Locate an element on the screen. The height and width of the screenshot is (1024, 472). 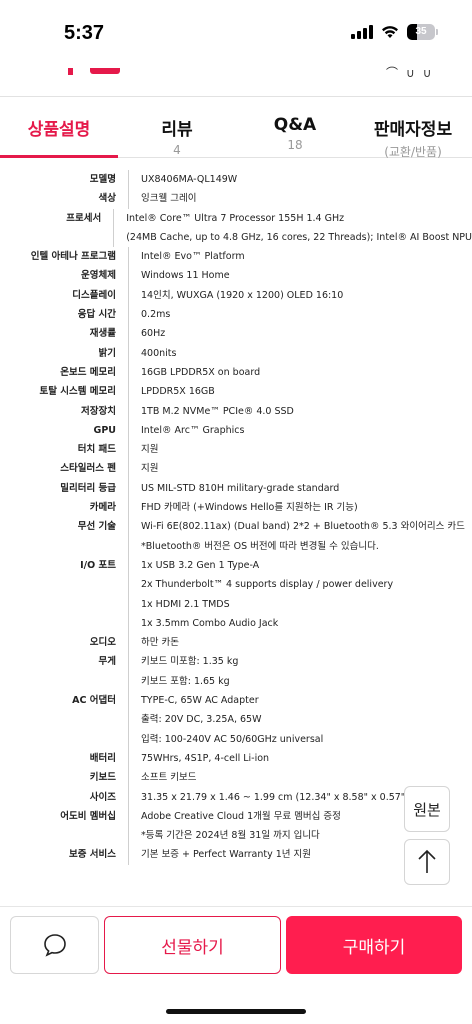
header-remnant: ⌒∪∪ is located at coordinates (236, 79).